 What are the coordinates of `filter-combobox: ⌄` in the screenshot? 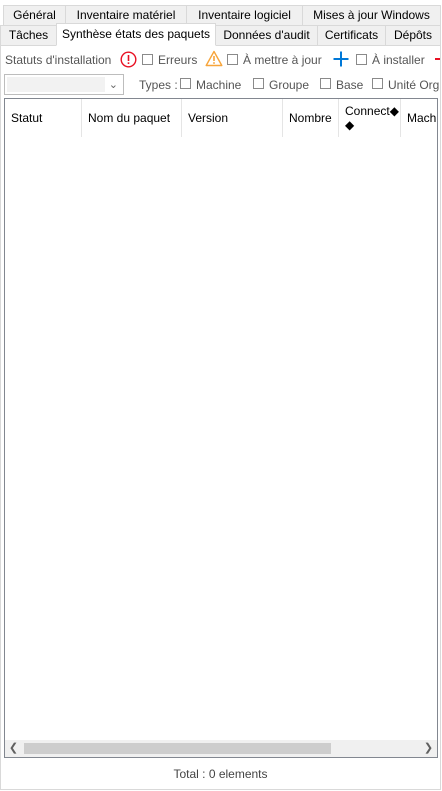 It's located at (64, 84).